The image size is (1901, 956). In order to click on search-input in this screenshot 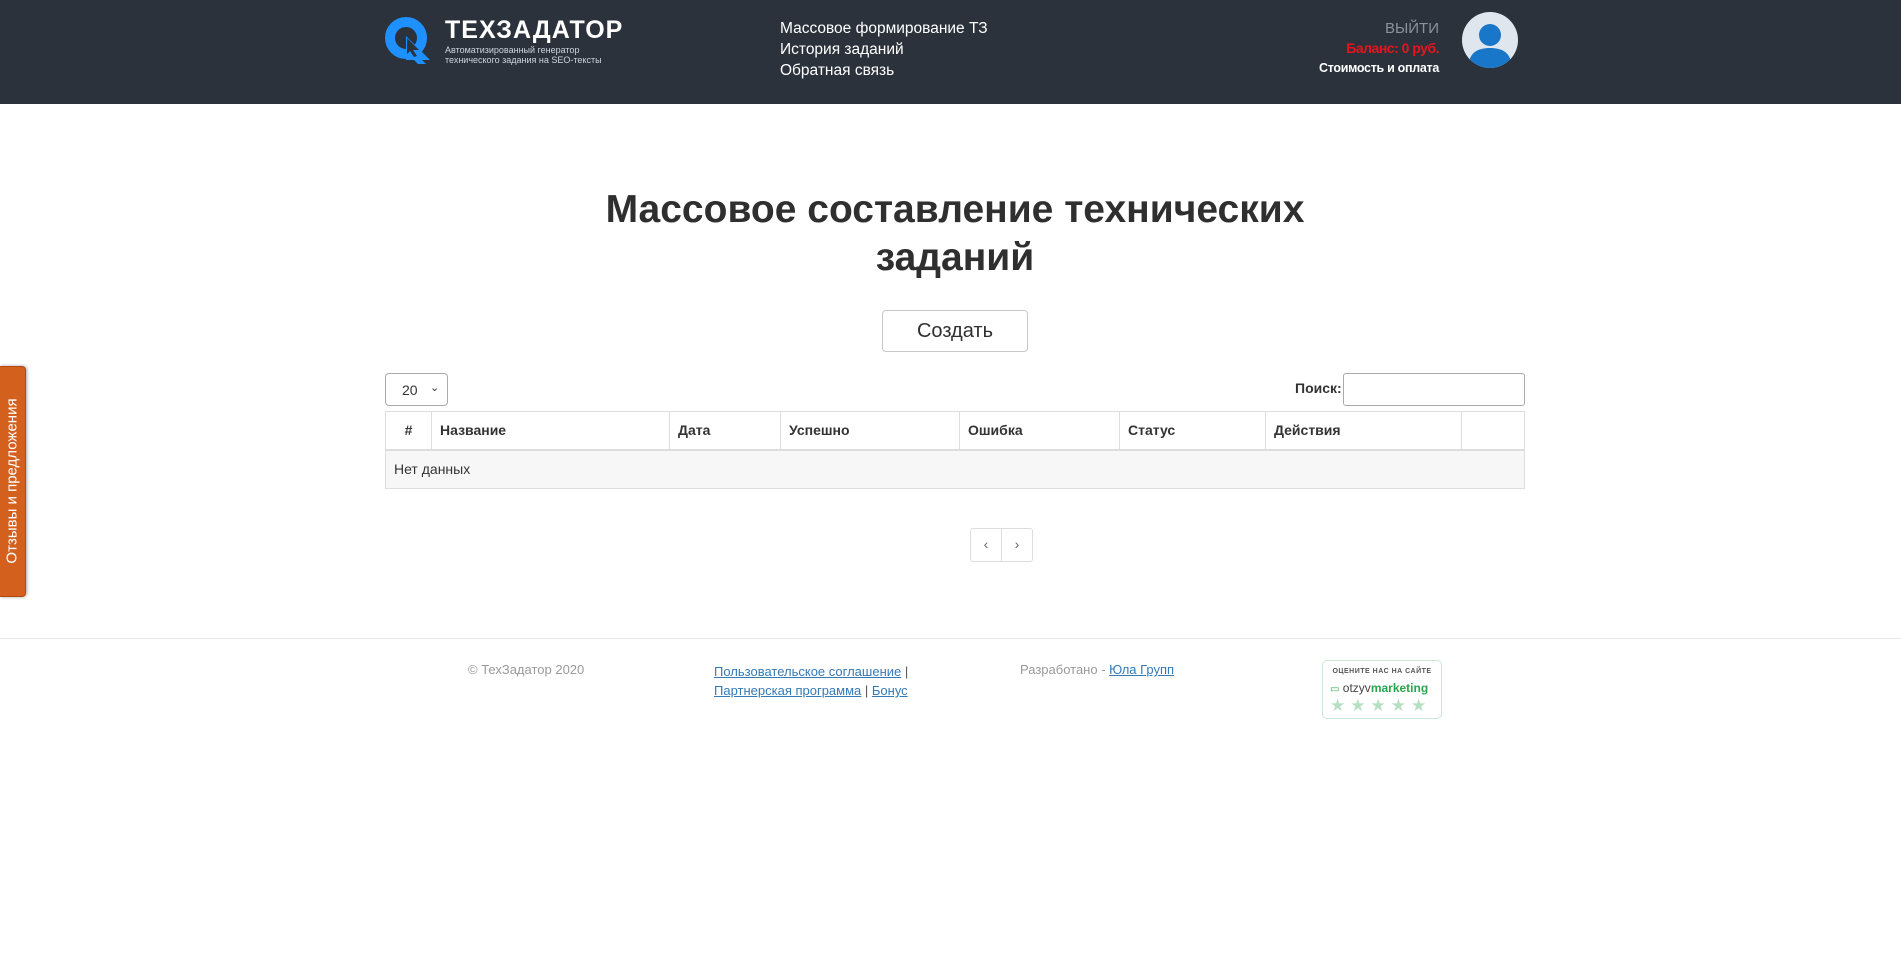, I will do `click(1434, 389)`.